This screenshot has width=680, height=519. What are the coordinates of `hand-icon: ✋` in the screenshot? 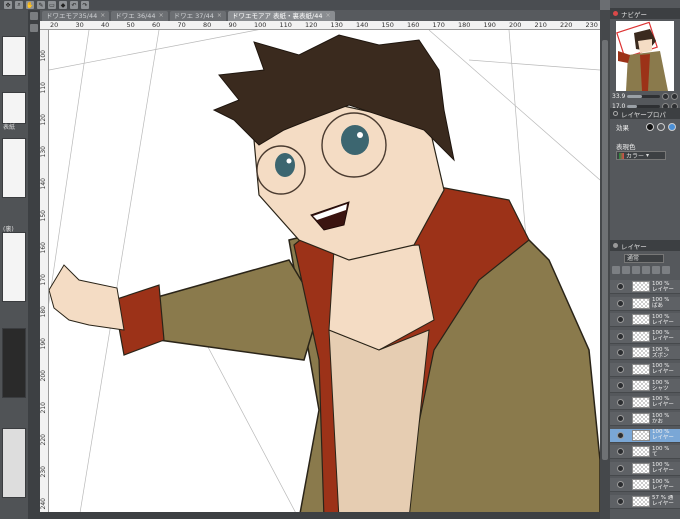 It's located at (30, 5).